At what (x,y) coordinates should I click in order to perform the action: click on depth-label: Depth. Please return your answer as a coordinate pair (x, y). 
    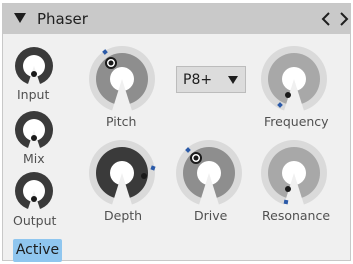
    Looking at the image, I should click on (123, 215).